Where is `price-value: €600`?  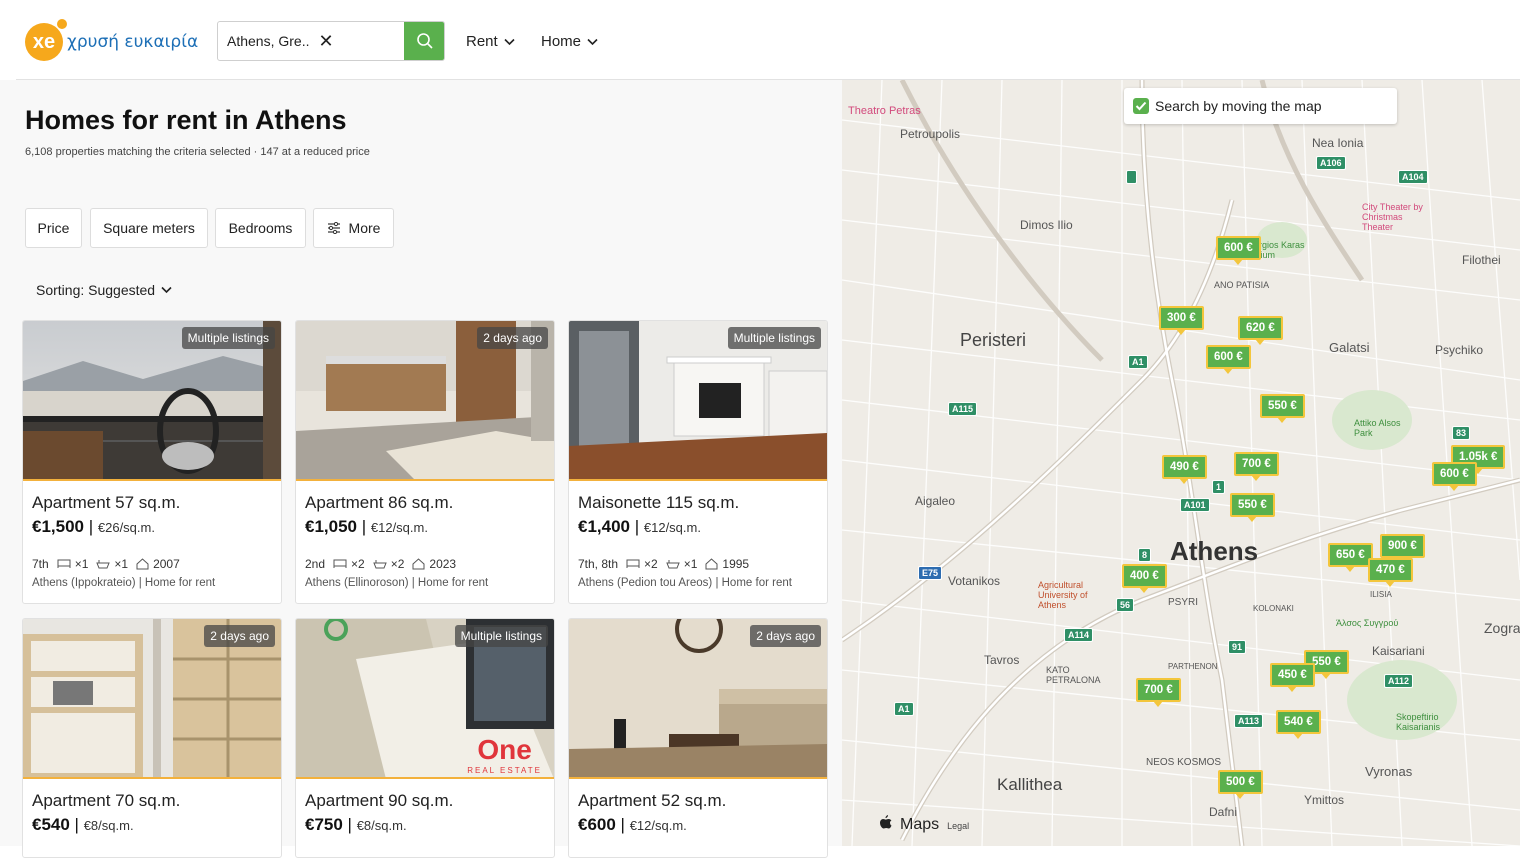 price-value: €600 is located at coordinates (597, 824).